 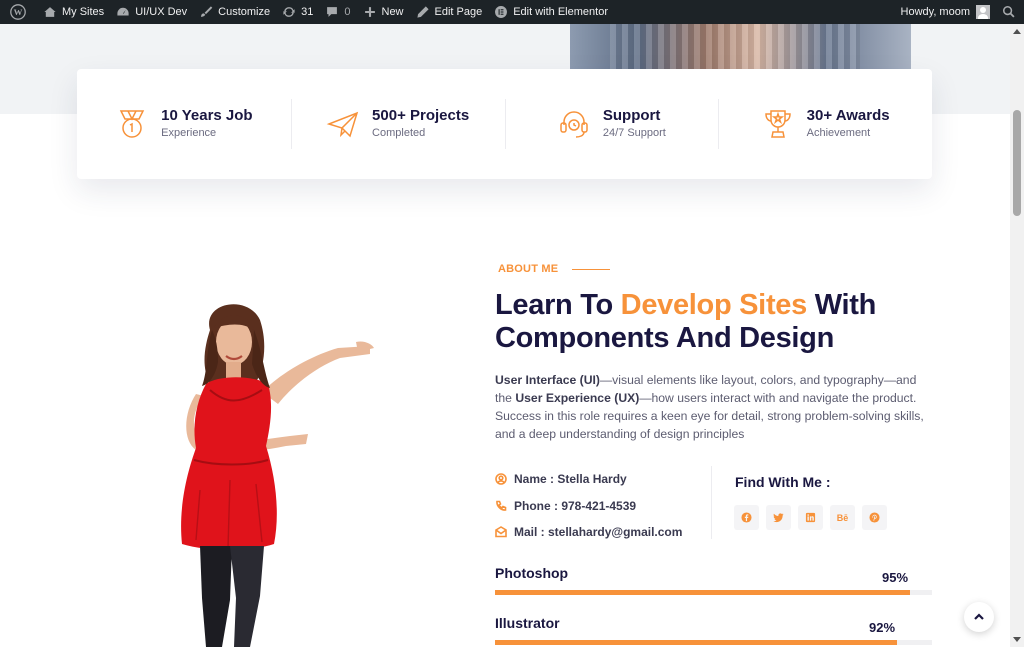 I want to click on profile-photo, so click(x=277, y=475).